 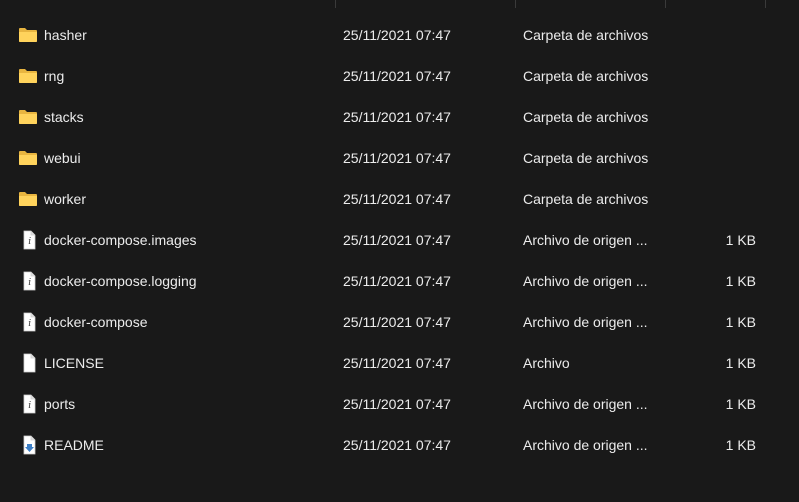 What do you see at coordinates (65, 199) in the screenshot?
I see `file-name: worker` at bounding box center [65, 199].